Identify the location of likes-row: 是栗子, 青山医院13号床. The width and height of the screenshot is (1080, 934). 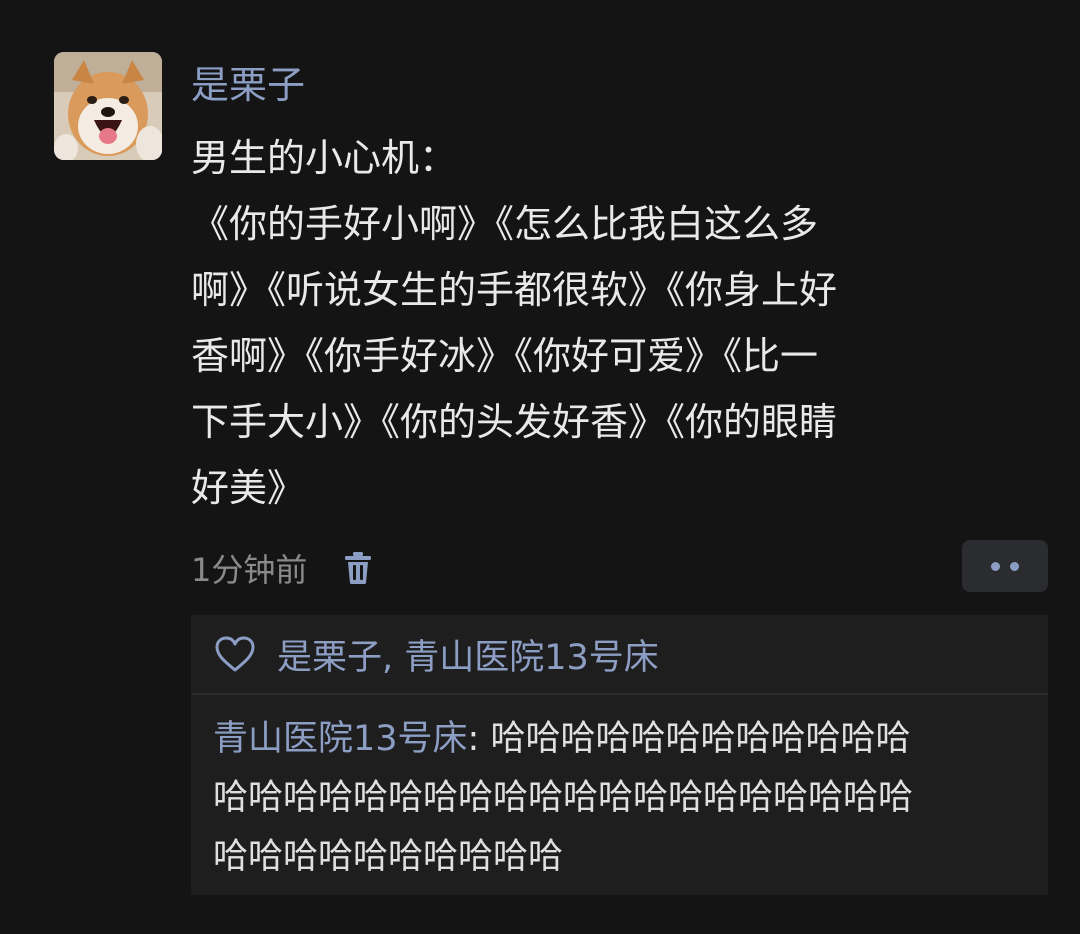
(619, 655).